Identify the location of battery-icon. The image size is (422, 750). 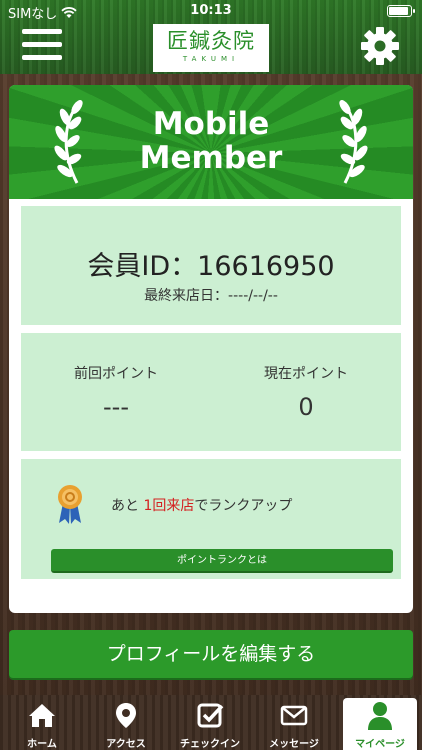
(401, 11).